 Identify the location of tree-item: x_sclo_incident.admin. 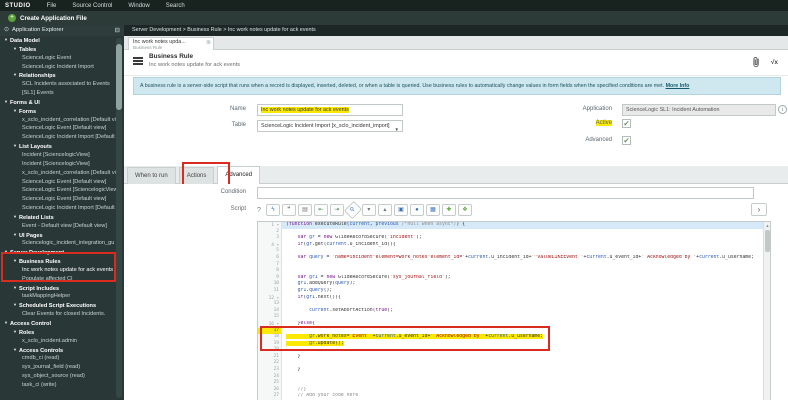
(62, 341).